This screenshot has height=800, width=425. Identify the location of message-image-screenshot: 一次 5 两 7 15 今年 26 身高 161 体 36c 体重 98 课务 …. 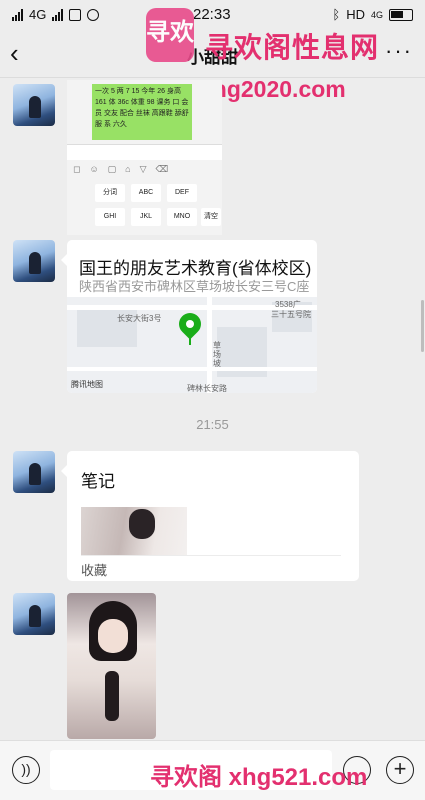
(144, 157).